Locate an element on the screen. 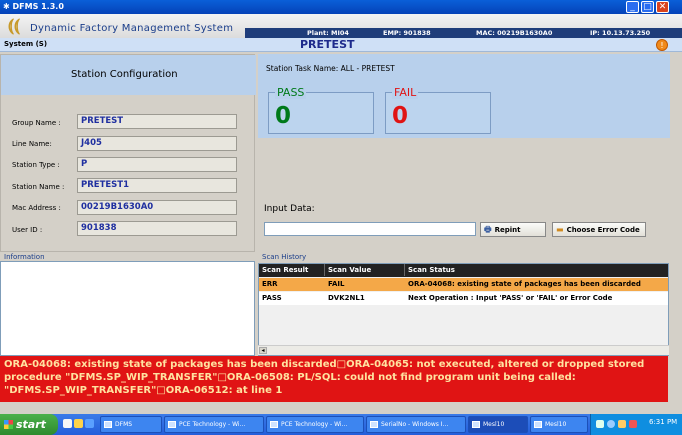 Image resolution: width=682 pixels, height=435 pixels. tray-volume-icon is located at coordinates (611, 424).